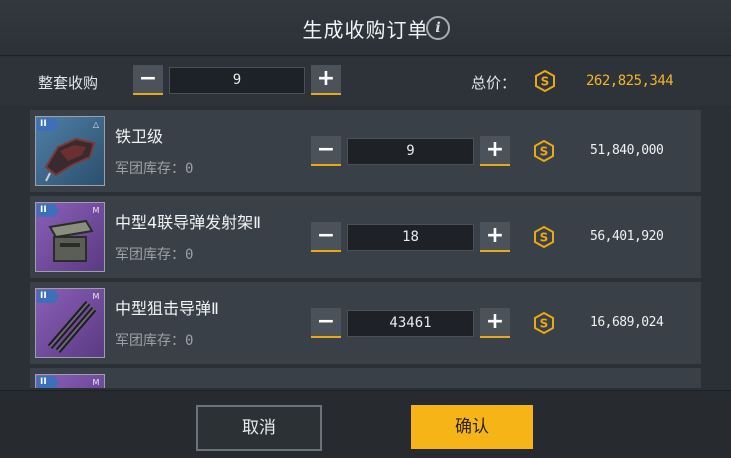  Describe the element at coordinates (96, 124) in the screenshot. I see `ship-class-badge: △` at that location.